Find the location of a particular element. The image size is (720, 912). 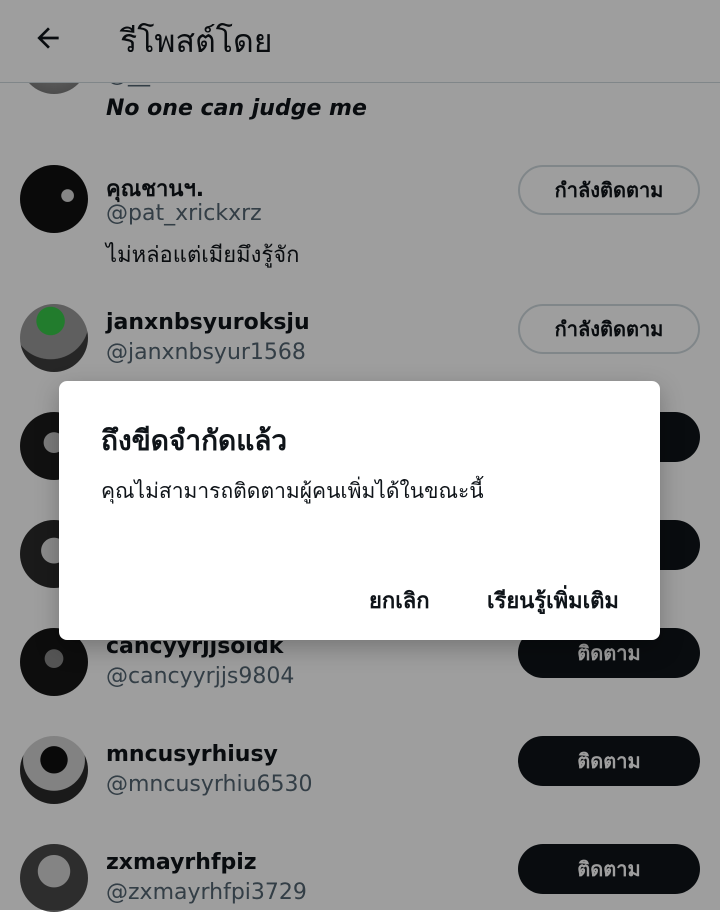

dialog-title: ถึงขีดจำกัดแล้ว is located at coordinates (194, 440).